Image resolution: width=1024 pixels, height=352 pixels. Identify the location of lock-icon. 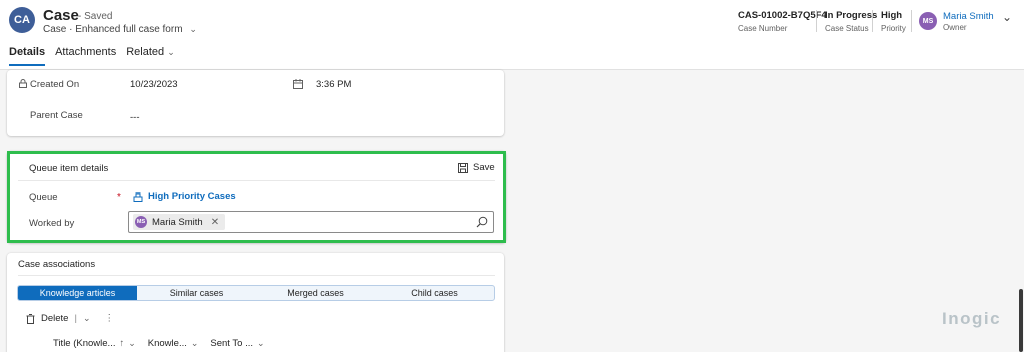
(23, 83).